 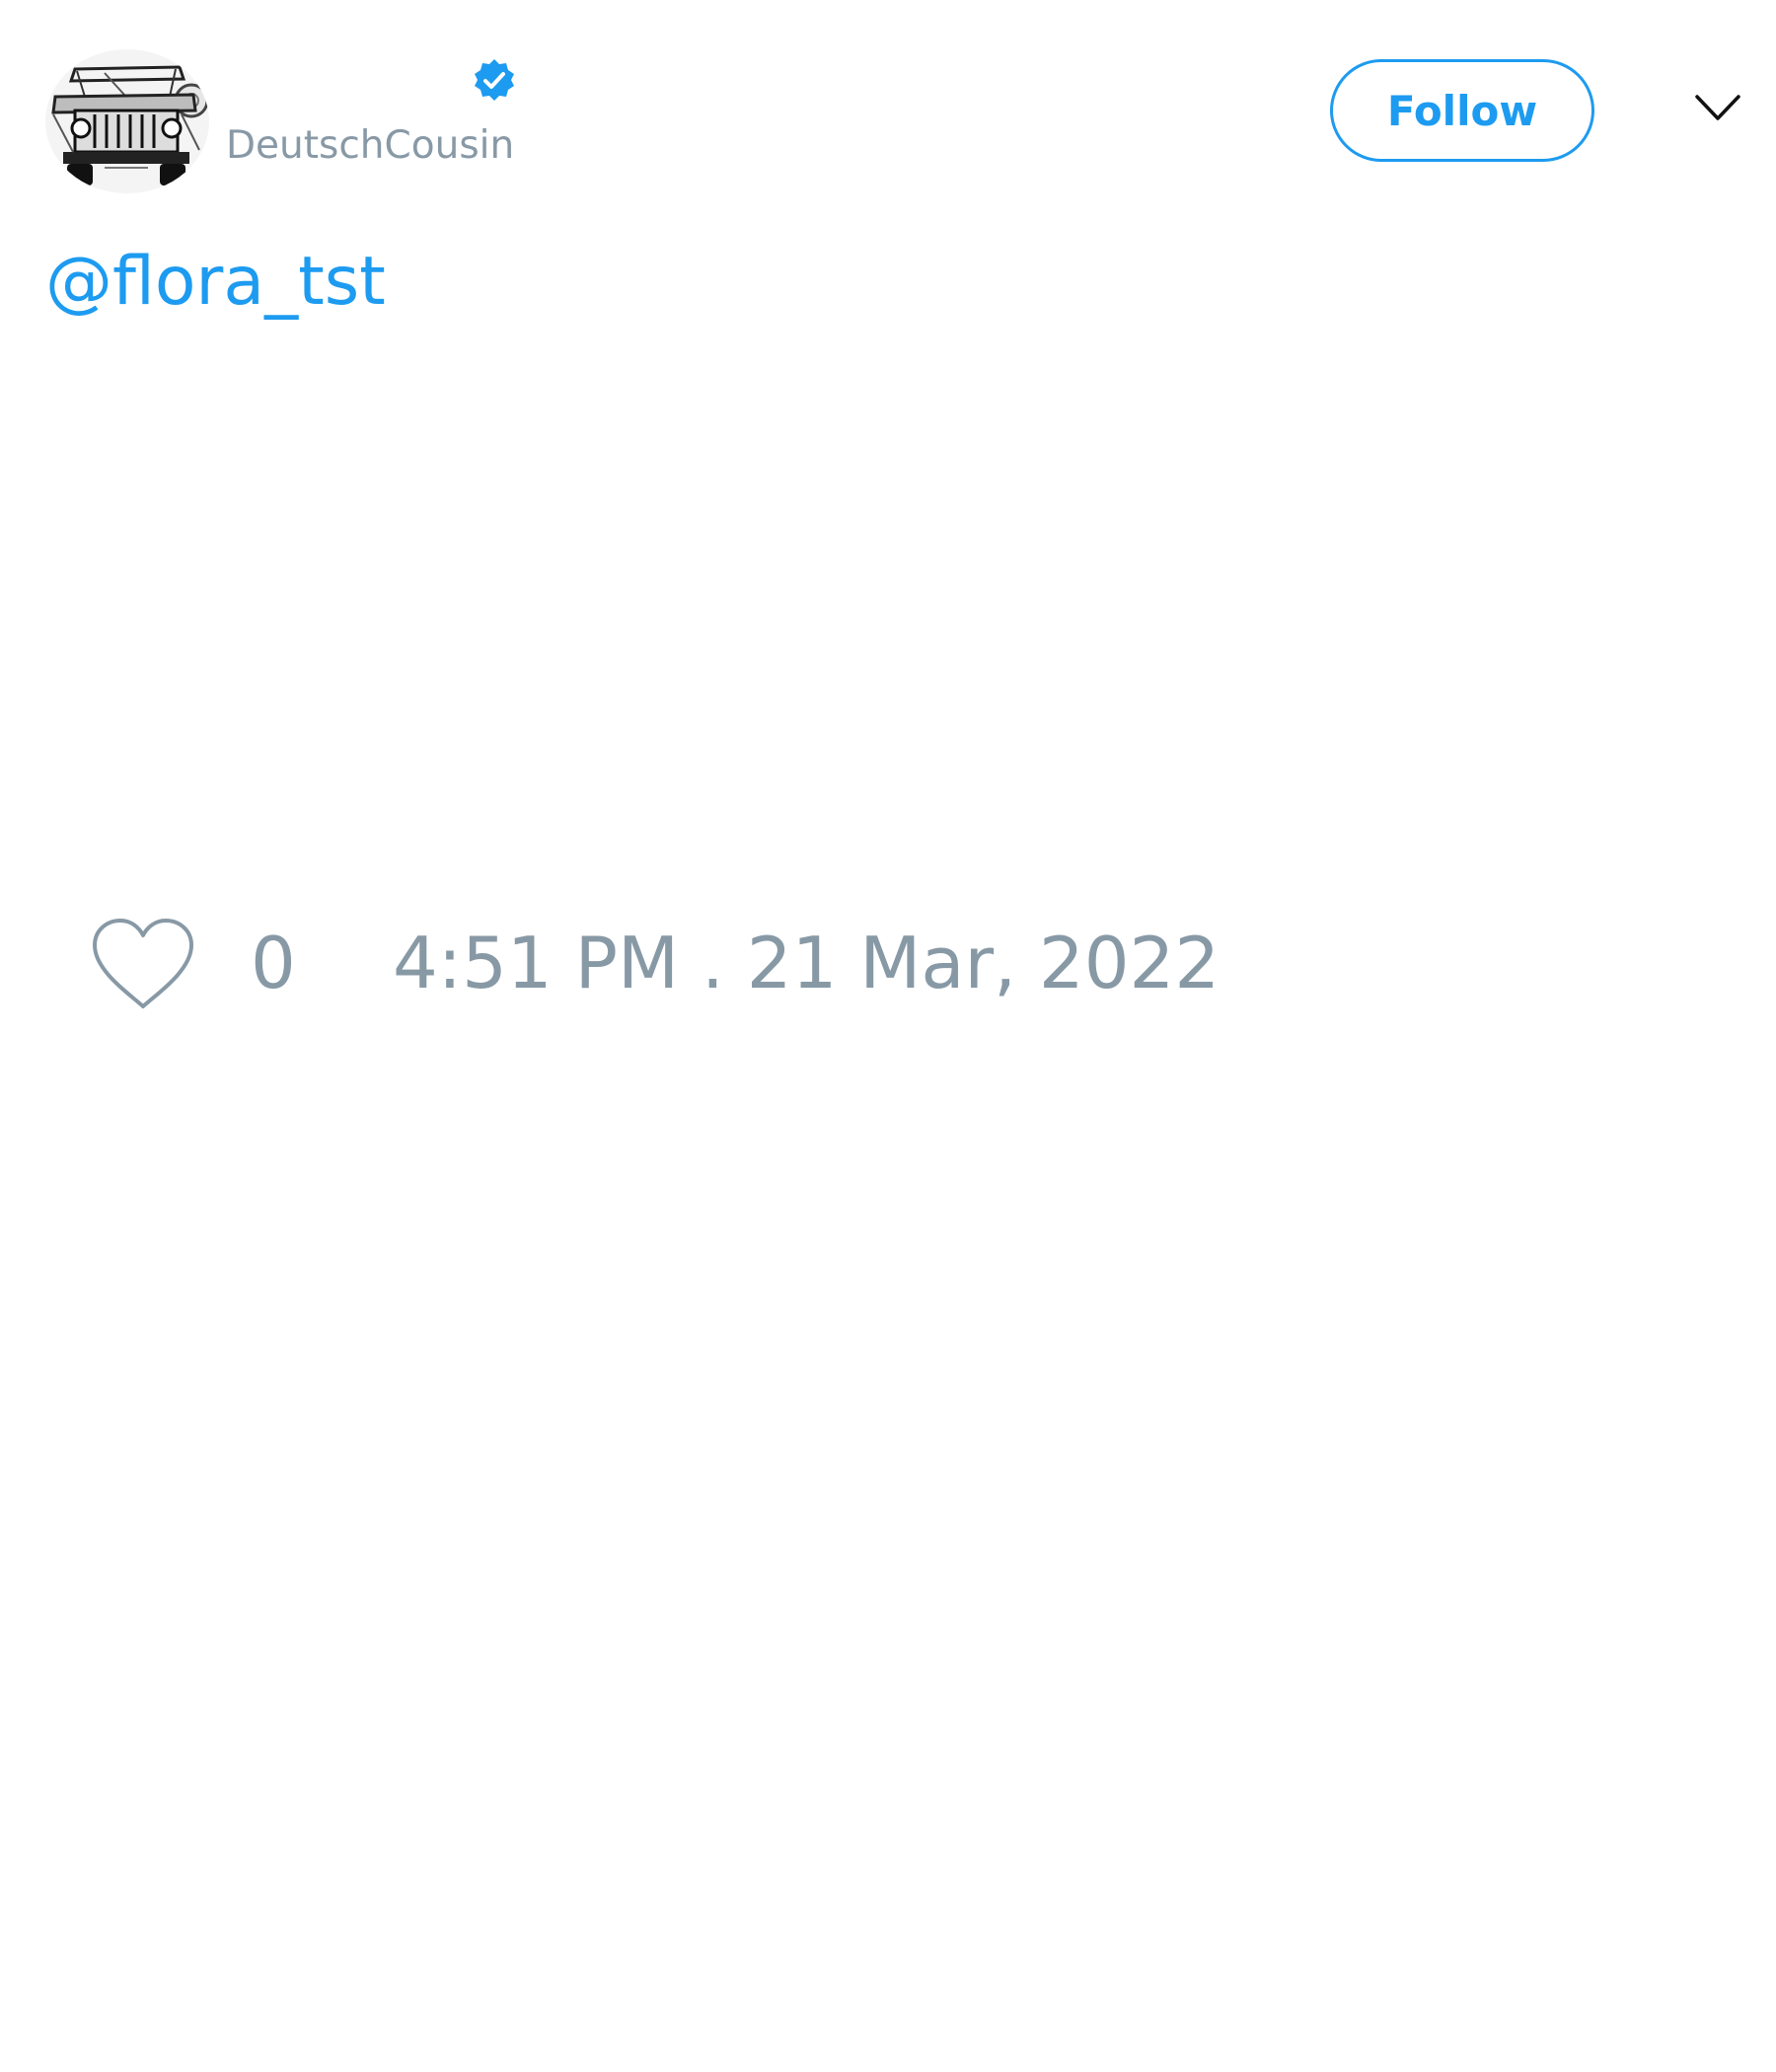 I want to click on avatar, so click(x=127, y=121).